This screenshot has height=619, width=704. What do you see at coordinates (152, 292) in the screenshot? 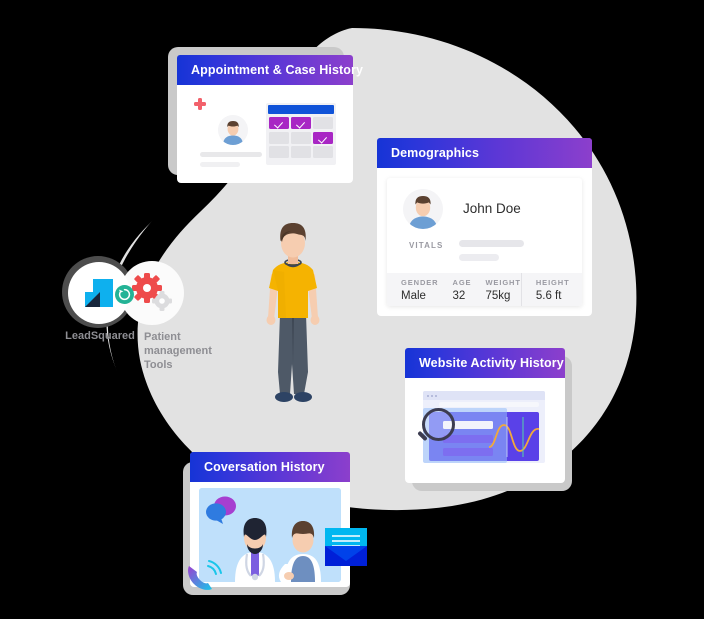
I see `gears-icon` at bounding box center [152, 292].